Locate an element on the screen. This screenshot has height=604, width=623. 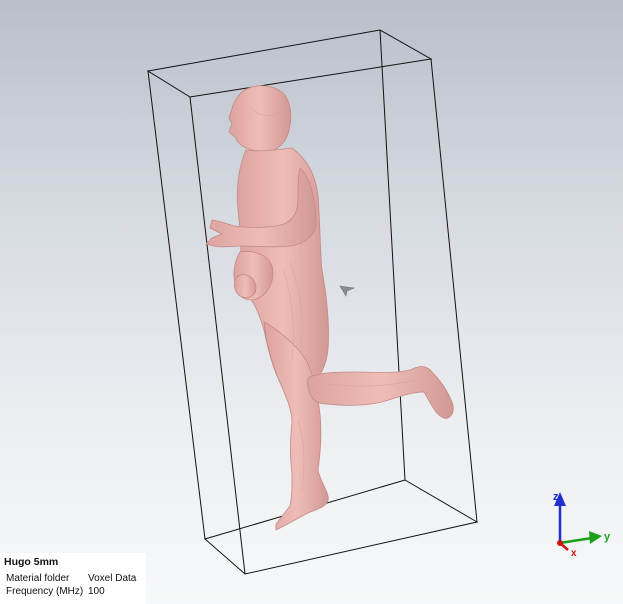
cursor-icon is located at coordinates (347, 291).